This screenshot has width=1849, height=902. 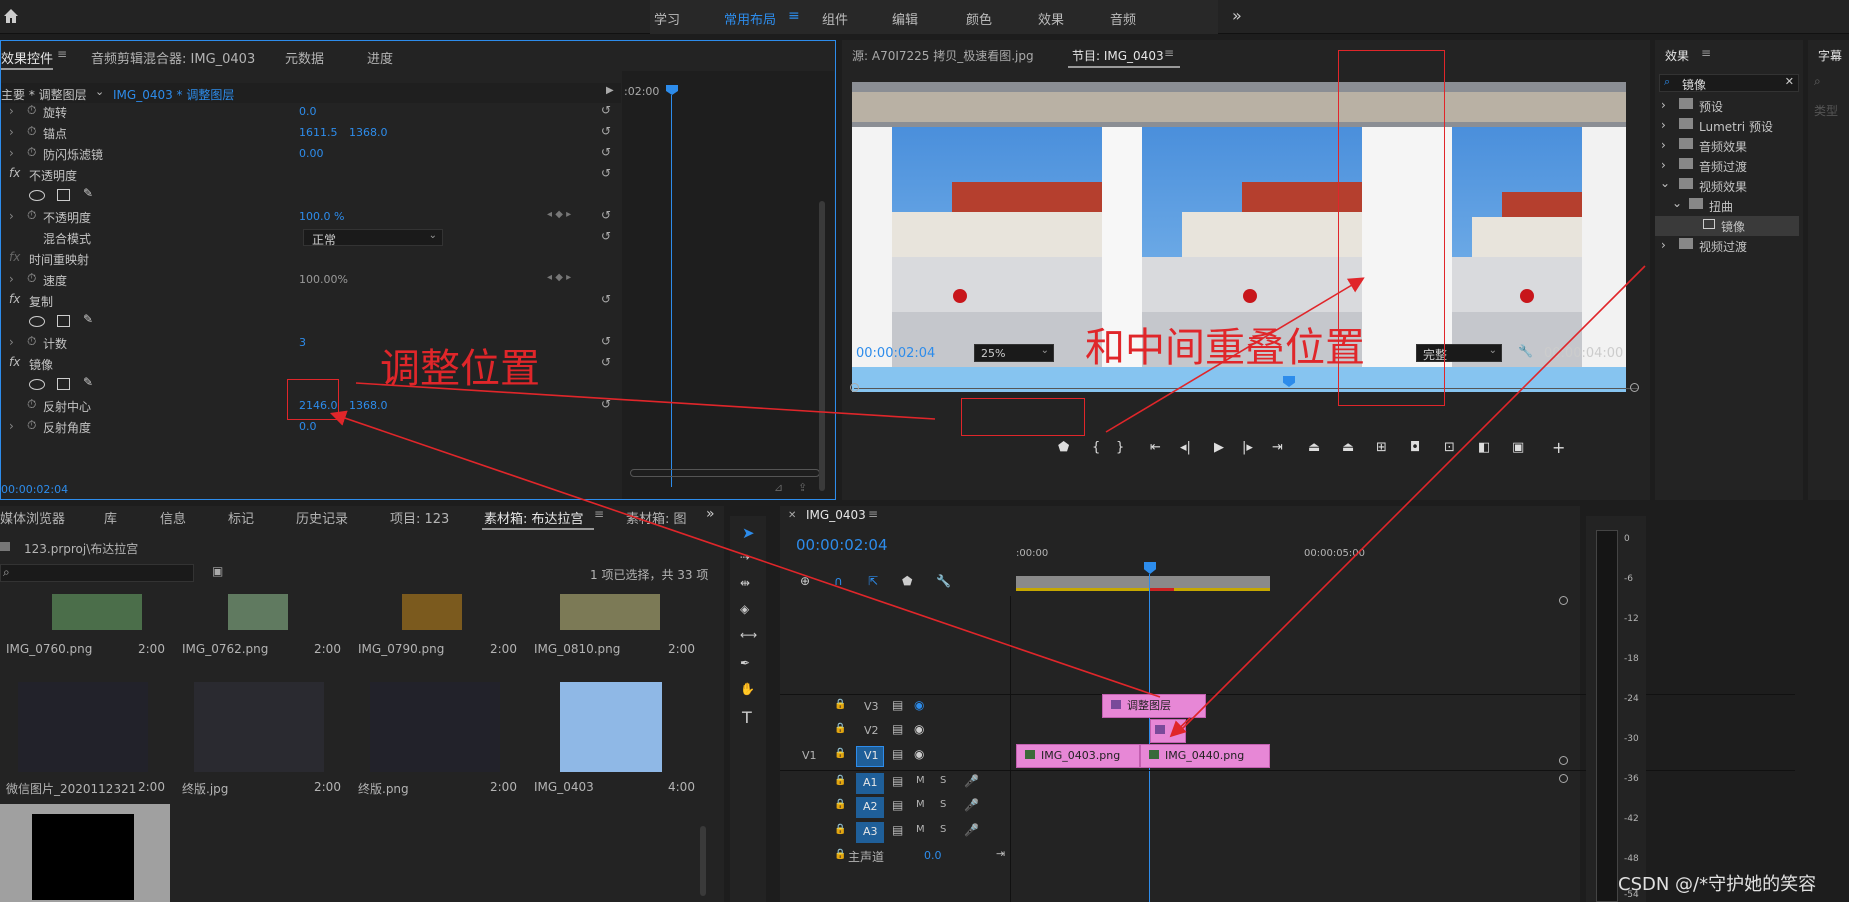 I want to click on watermark: CSDN @/*守护她的笑容, so click(x=1717, y=884).